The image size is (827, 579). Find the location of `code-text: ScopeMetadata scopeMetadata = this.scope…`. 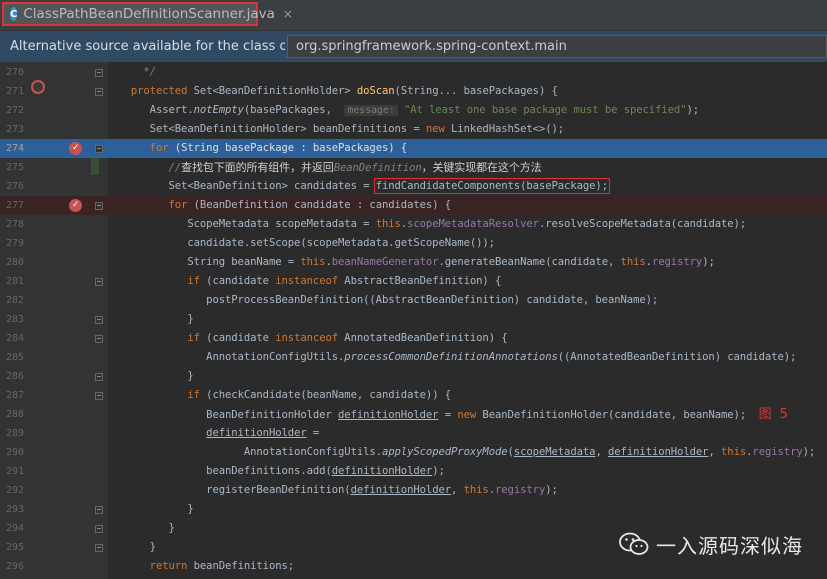

code-text: ScopeMetadata scopeMetadata = this.scope… is located at coordinates (429, 224).